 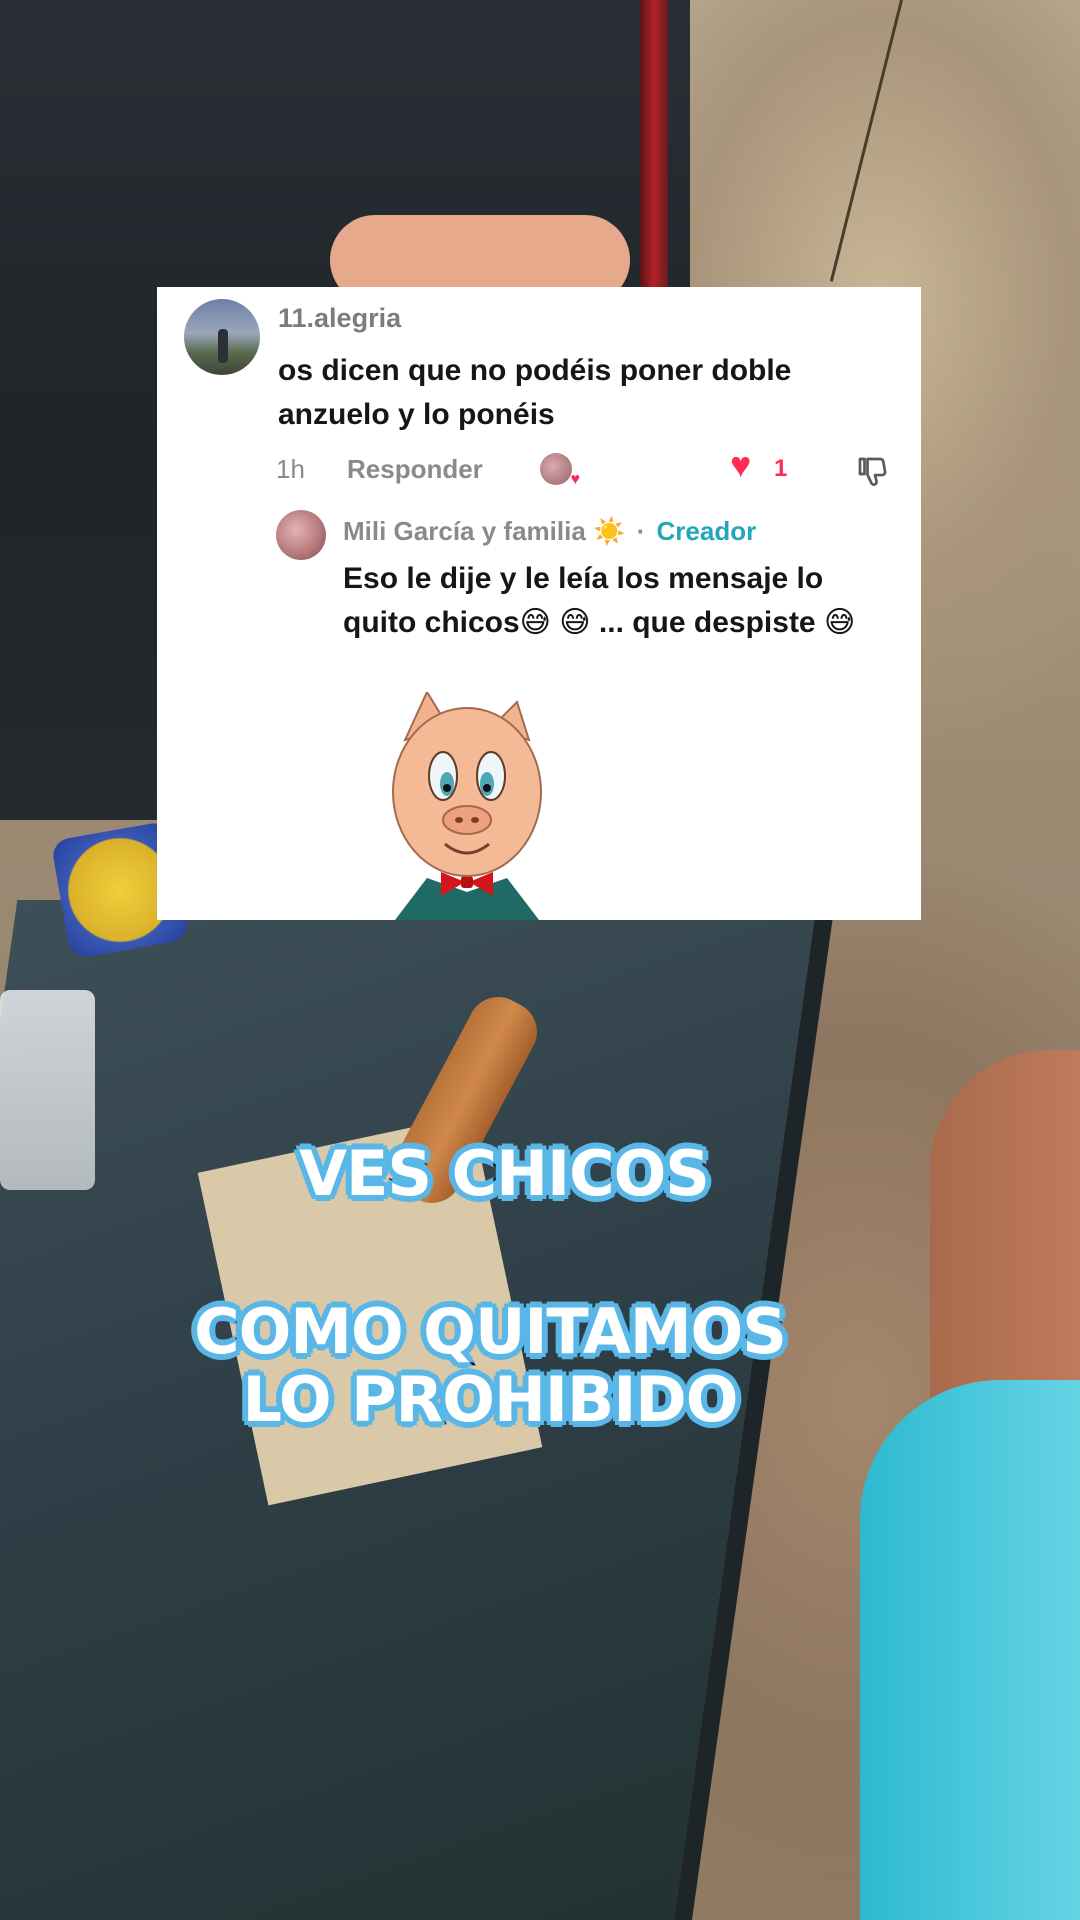 What do you see at coordinates (415, 469) in the screenshot?
I see `reply-button: Responder` at bounding box center [415, 469].